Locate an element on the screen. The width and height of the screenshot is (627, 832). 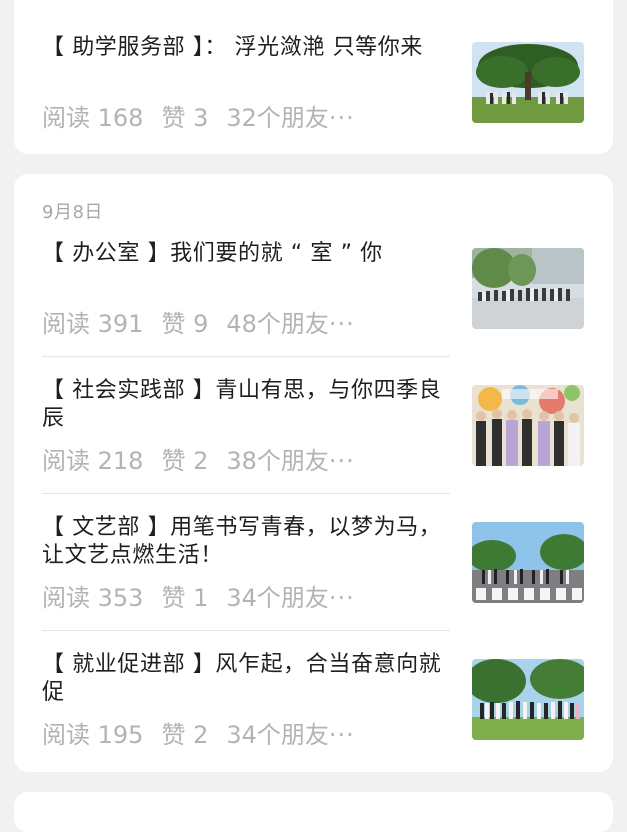
friends-read: 32个朋友··· is located at coordinates (290, 118).